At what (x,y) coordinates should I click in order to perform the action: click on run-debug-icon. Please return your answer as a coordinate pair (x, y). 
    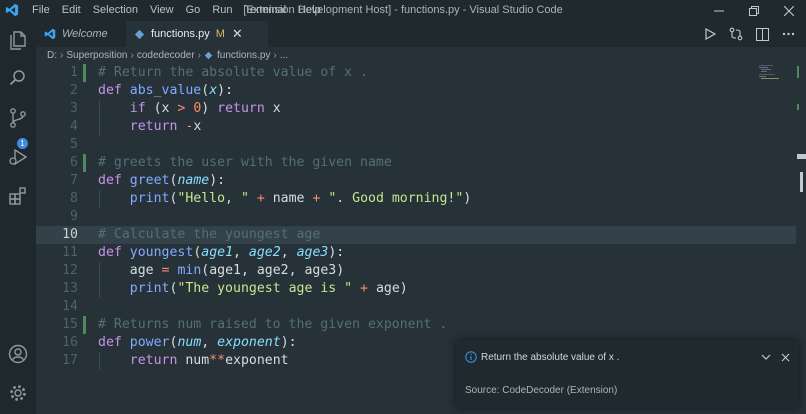
    Looking at the image, I should click on (18, 157).